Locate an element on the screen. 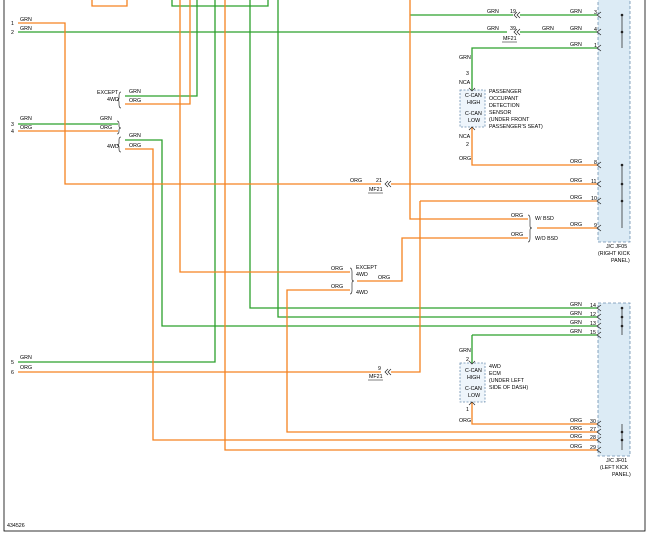 Image resolution: width=650 pixels, height=533 pixels. splice2-grn: GRN is located at coordinates (135, 136).